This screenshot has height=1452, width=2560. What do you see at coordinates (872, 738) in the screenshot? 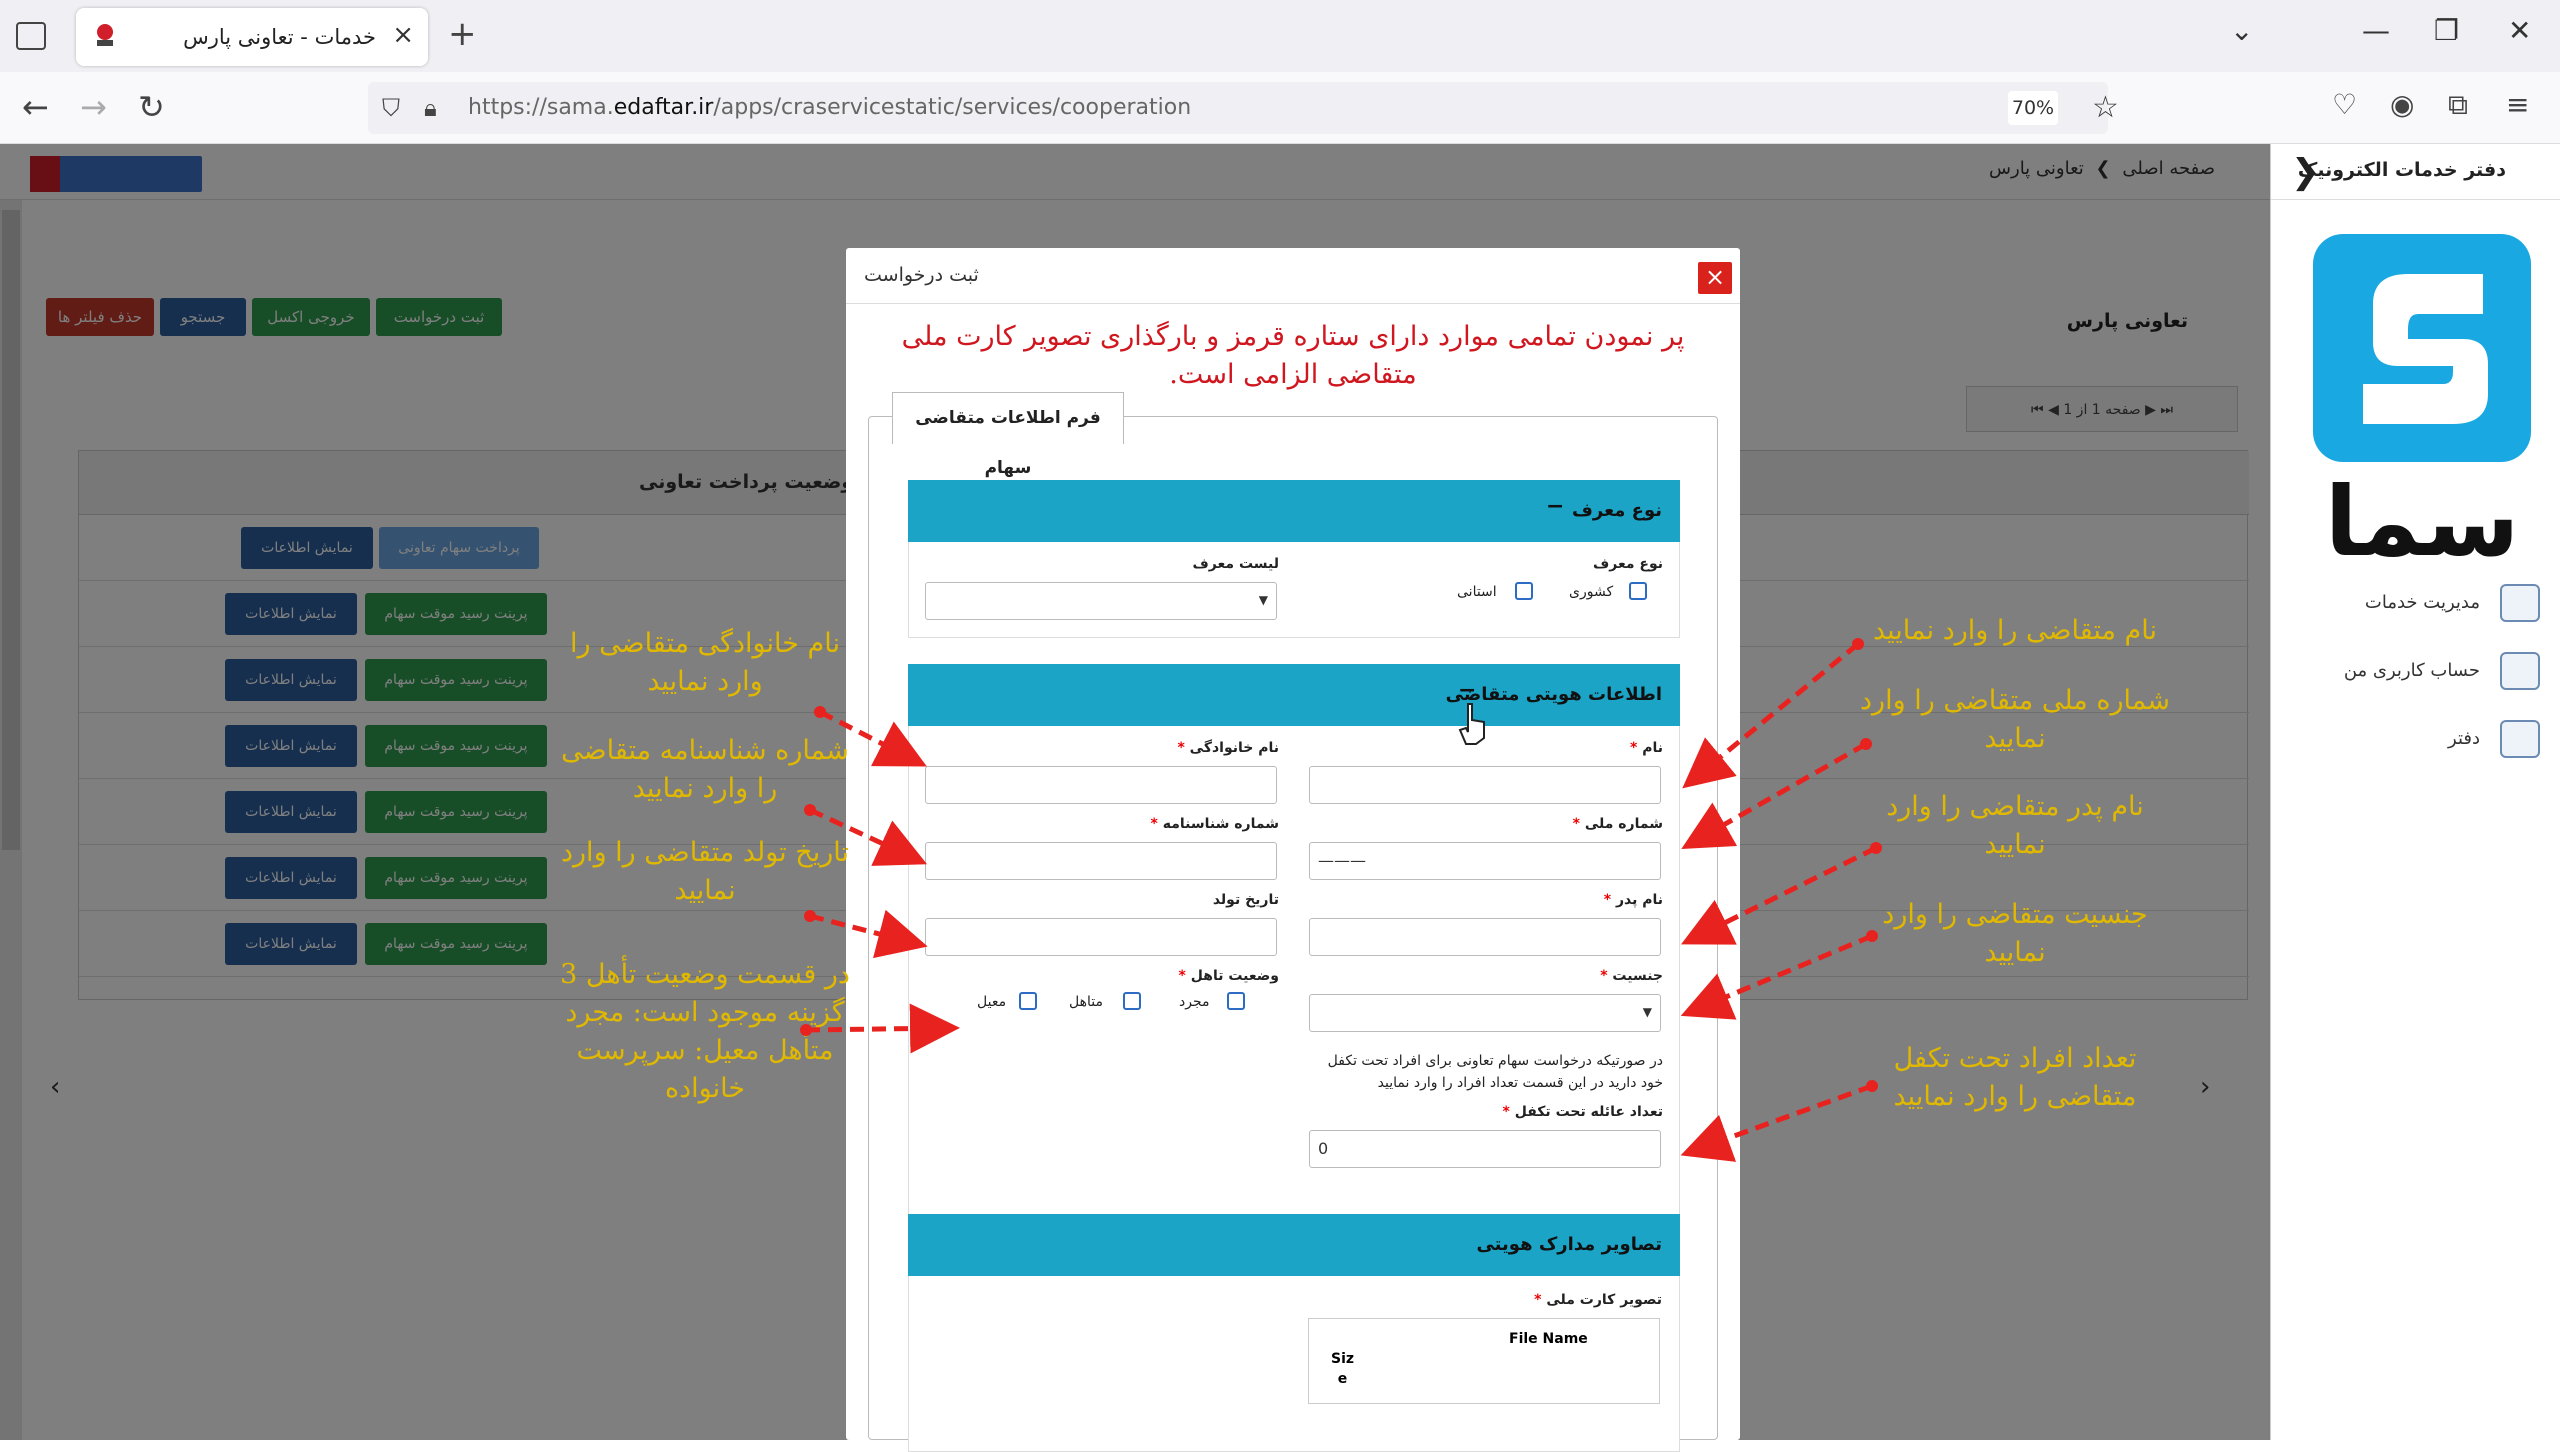
I see `arrow-last-name` at bounding box center [872, 738].